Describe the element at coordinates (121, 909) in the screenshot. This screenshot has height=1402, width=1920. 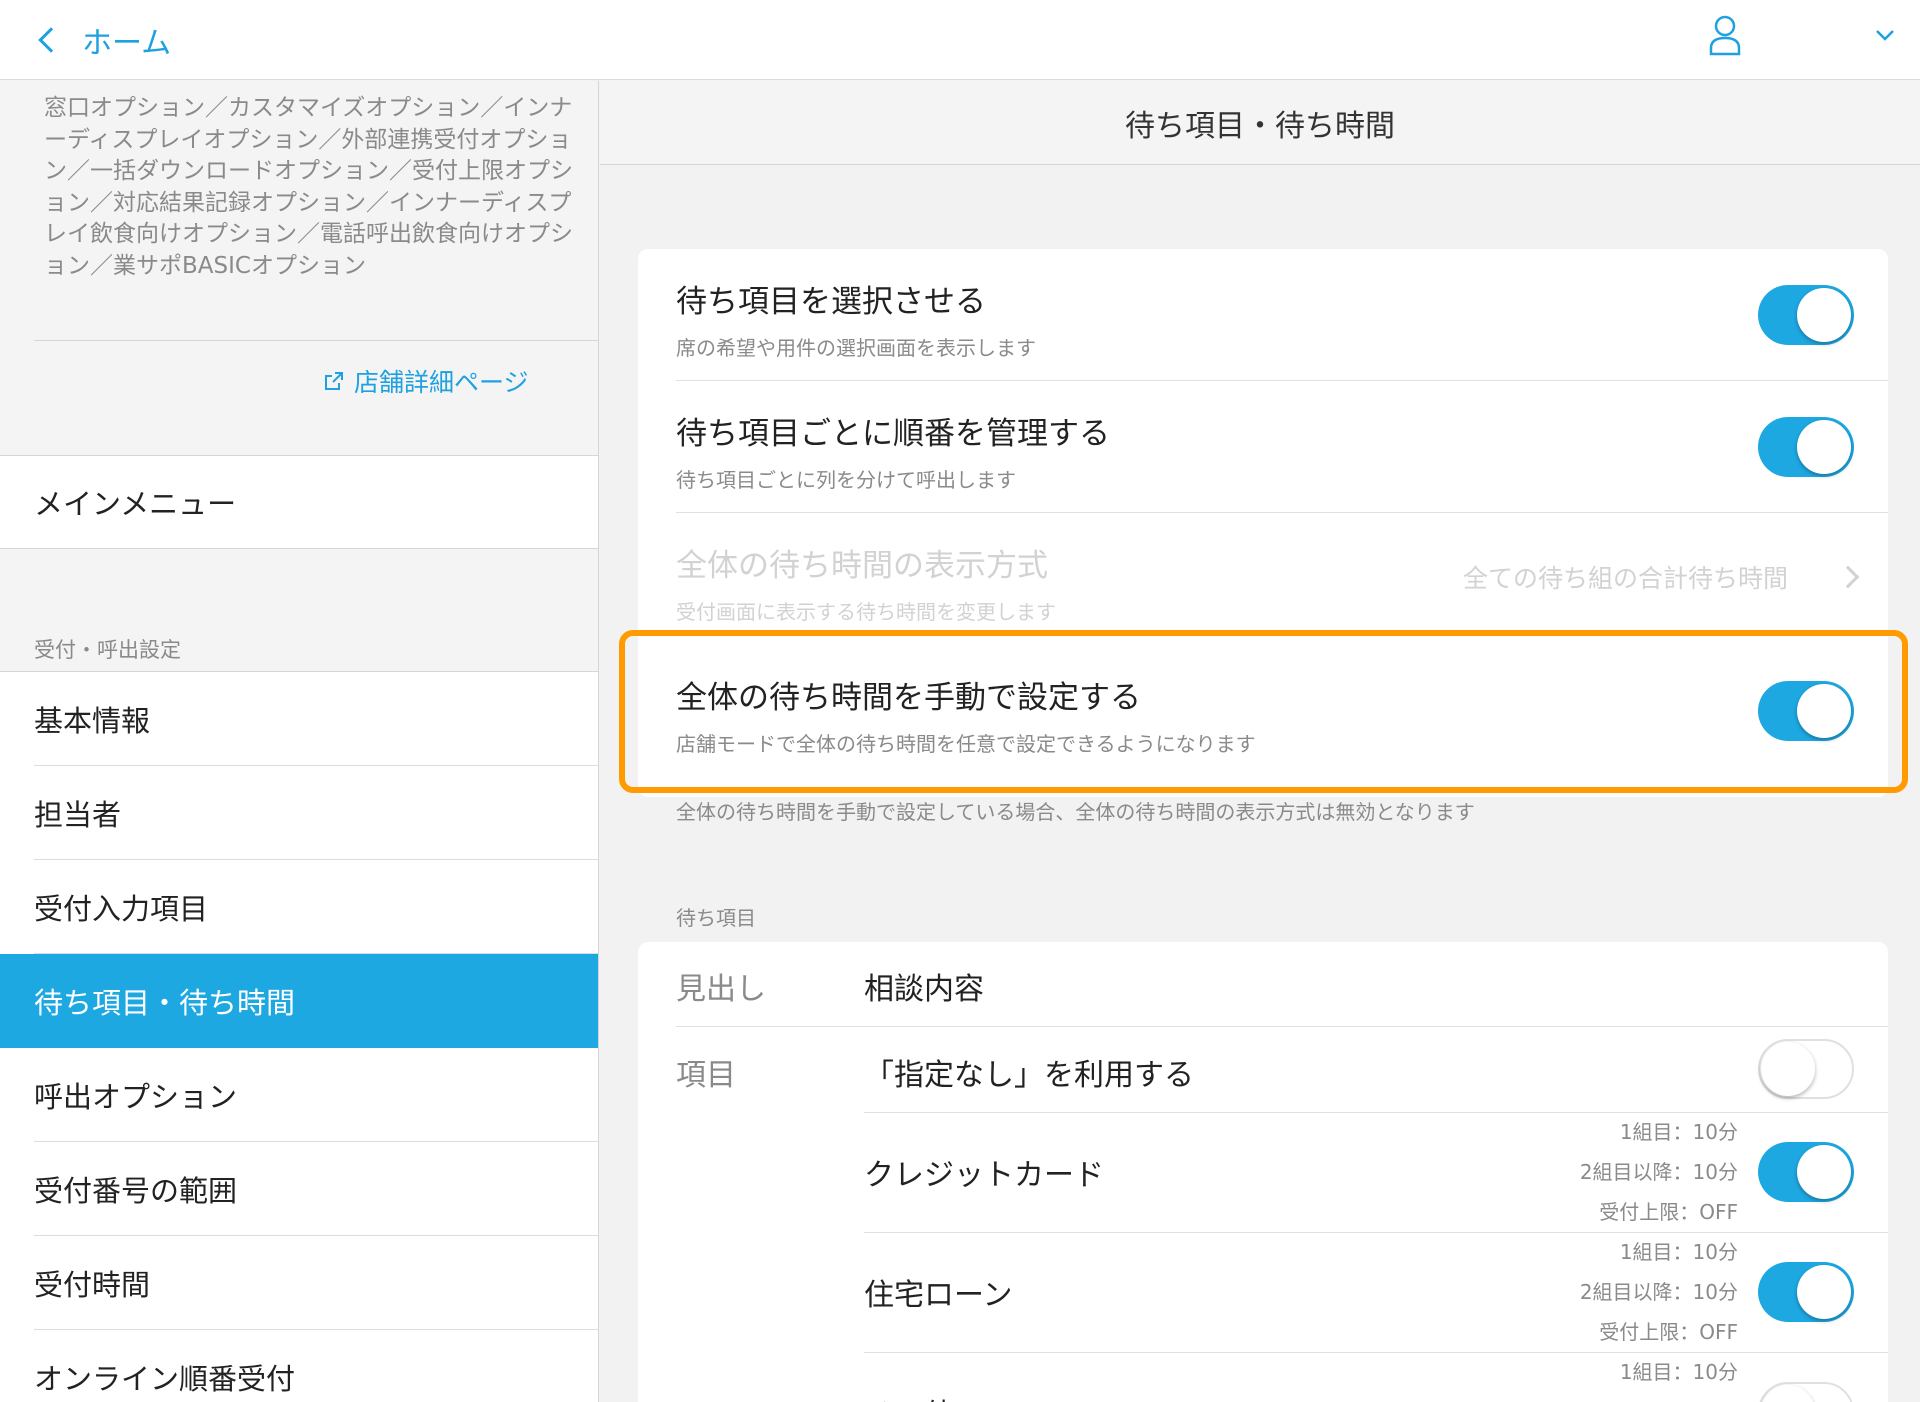
I see `sidebar-item-label: 受付入力項目` at that location.